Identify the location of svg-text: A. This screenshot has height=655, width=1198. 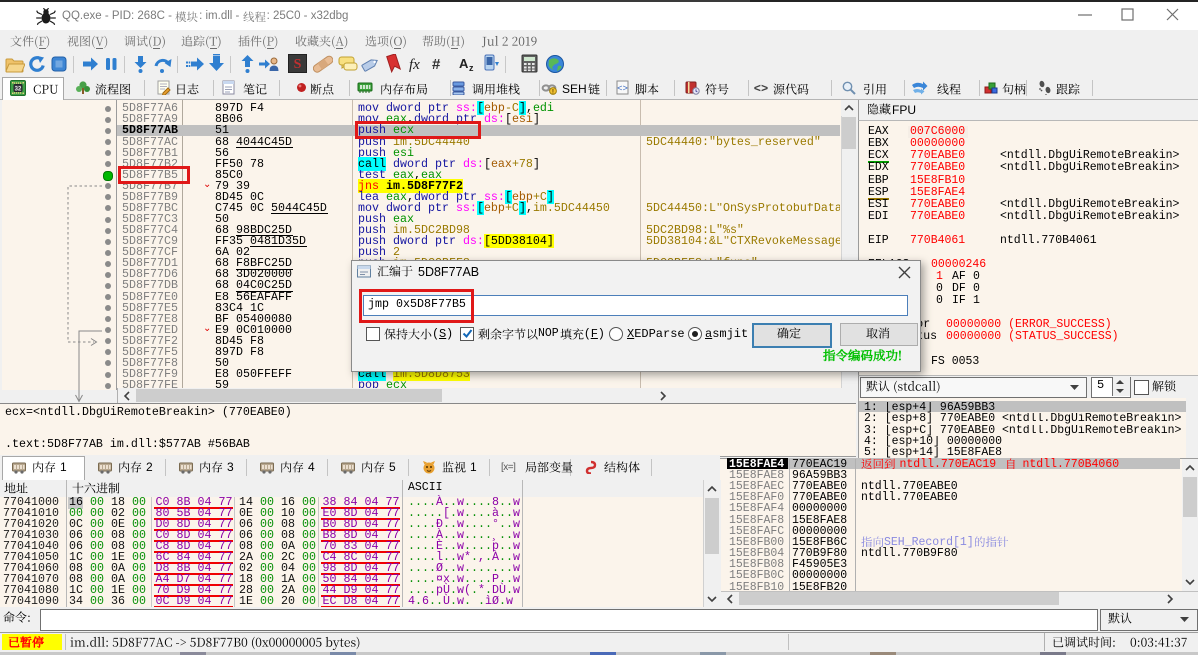
(464, 63).